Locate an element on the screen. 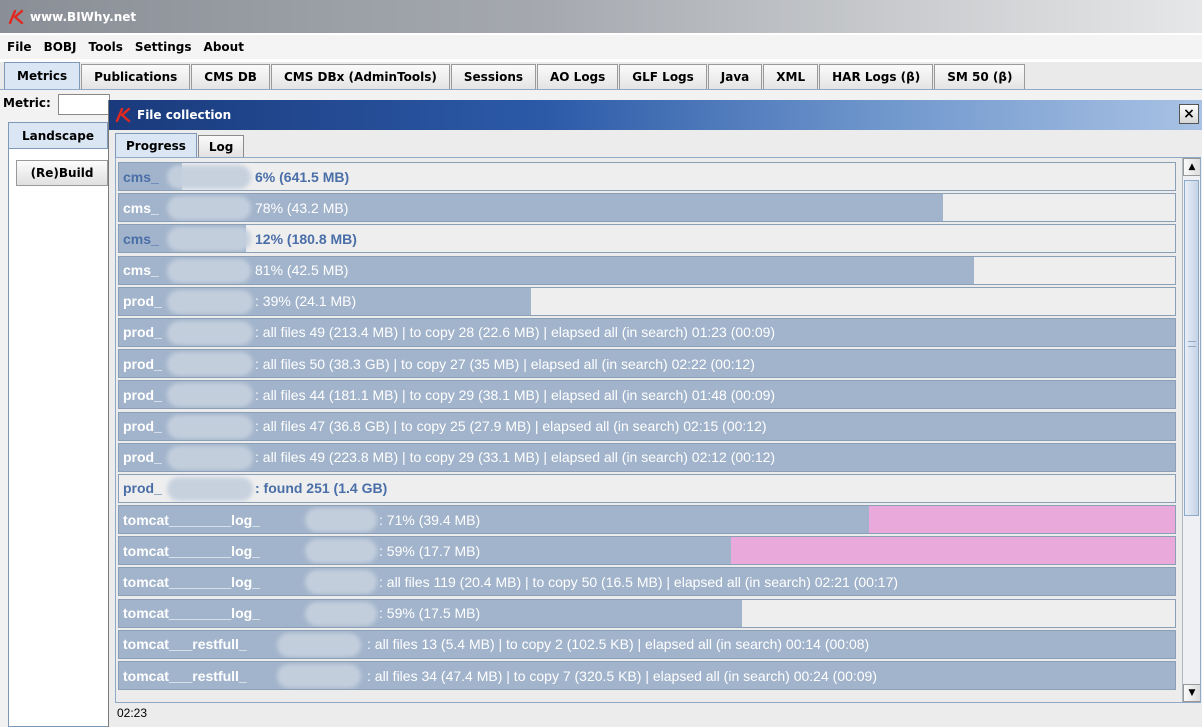 This screenshot has width=1202, height=727. scroll-thumb is located at coordinates (1191, 348).